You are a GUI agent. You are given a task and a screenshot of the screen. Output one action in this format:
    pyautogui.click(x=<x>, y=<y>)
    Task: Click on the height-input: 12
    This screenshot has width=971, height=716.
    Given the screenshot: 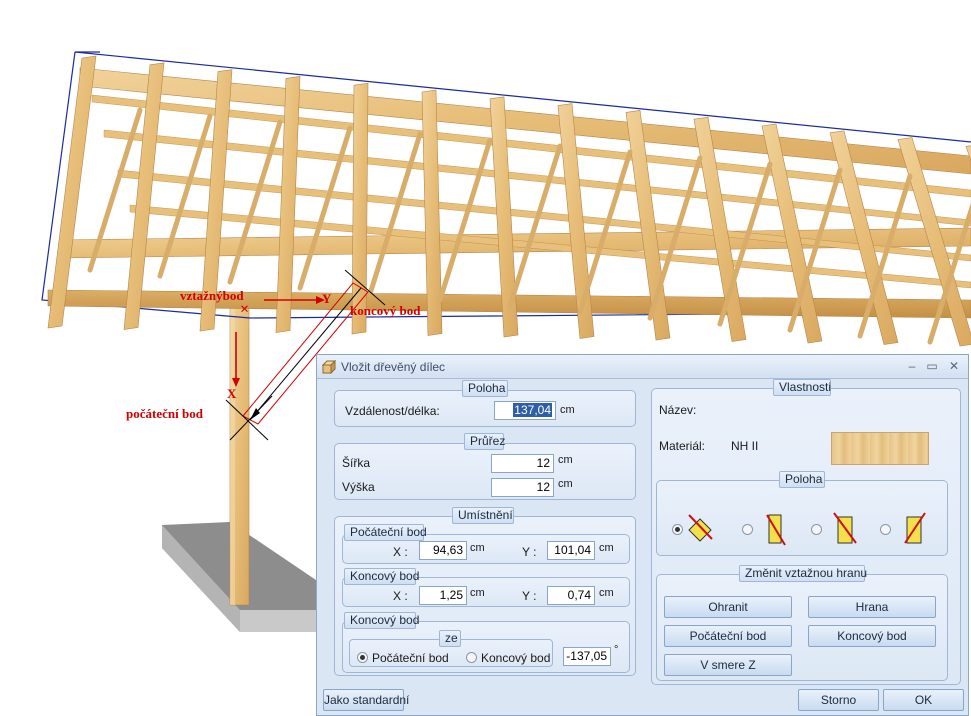 What is the action you would take?
    pyautogui.click(x=522, y=487)
    